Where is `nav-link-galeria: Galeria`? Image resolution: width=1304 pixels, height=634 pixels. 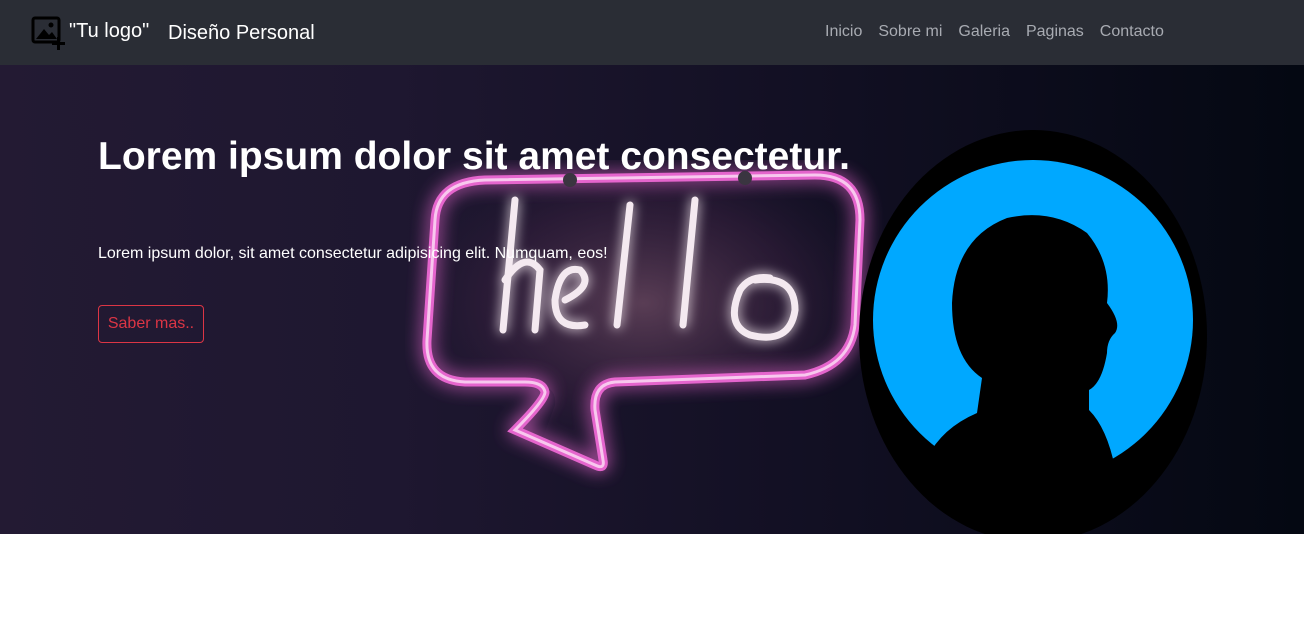
nav-link-galeria: Galeria is located at coordinates (984, 33).